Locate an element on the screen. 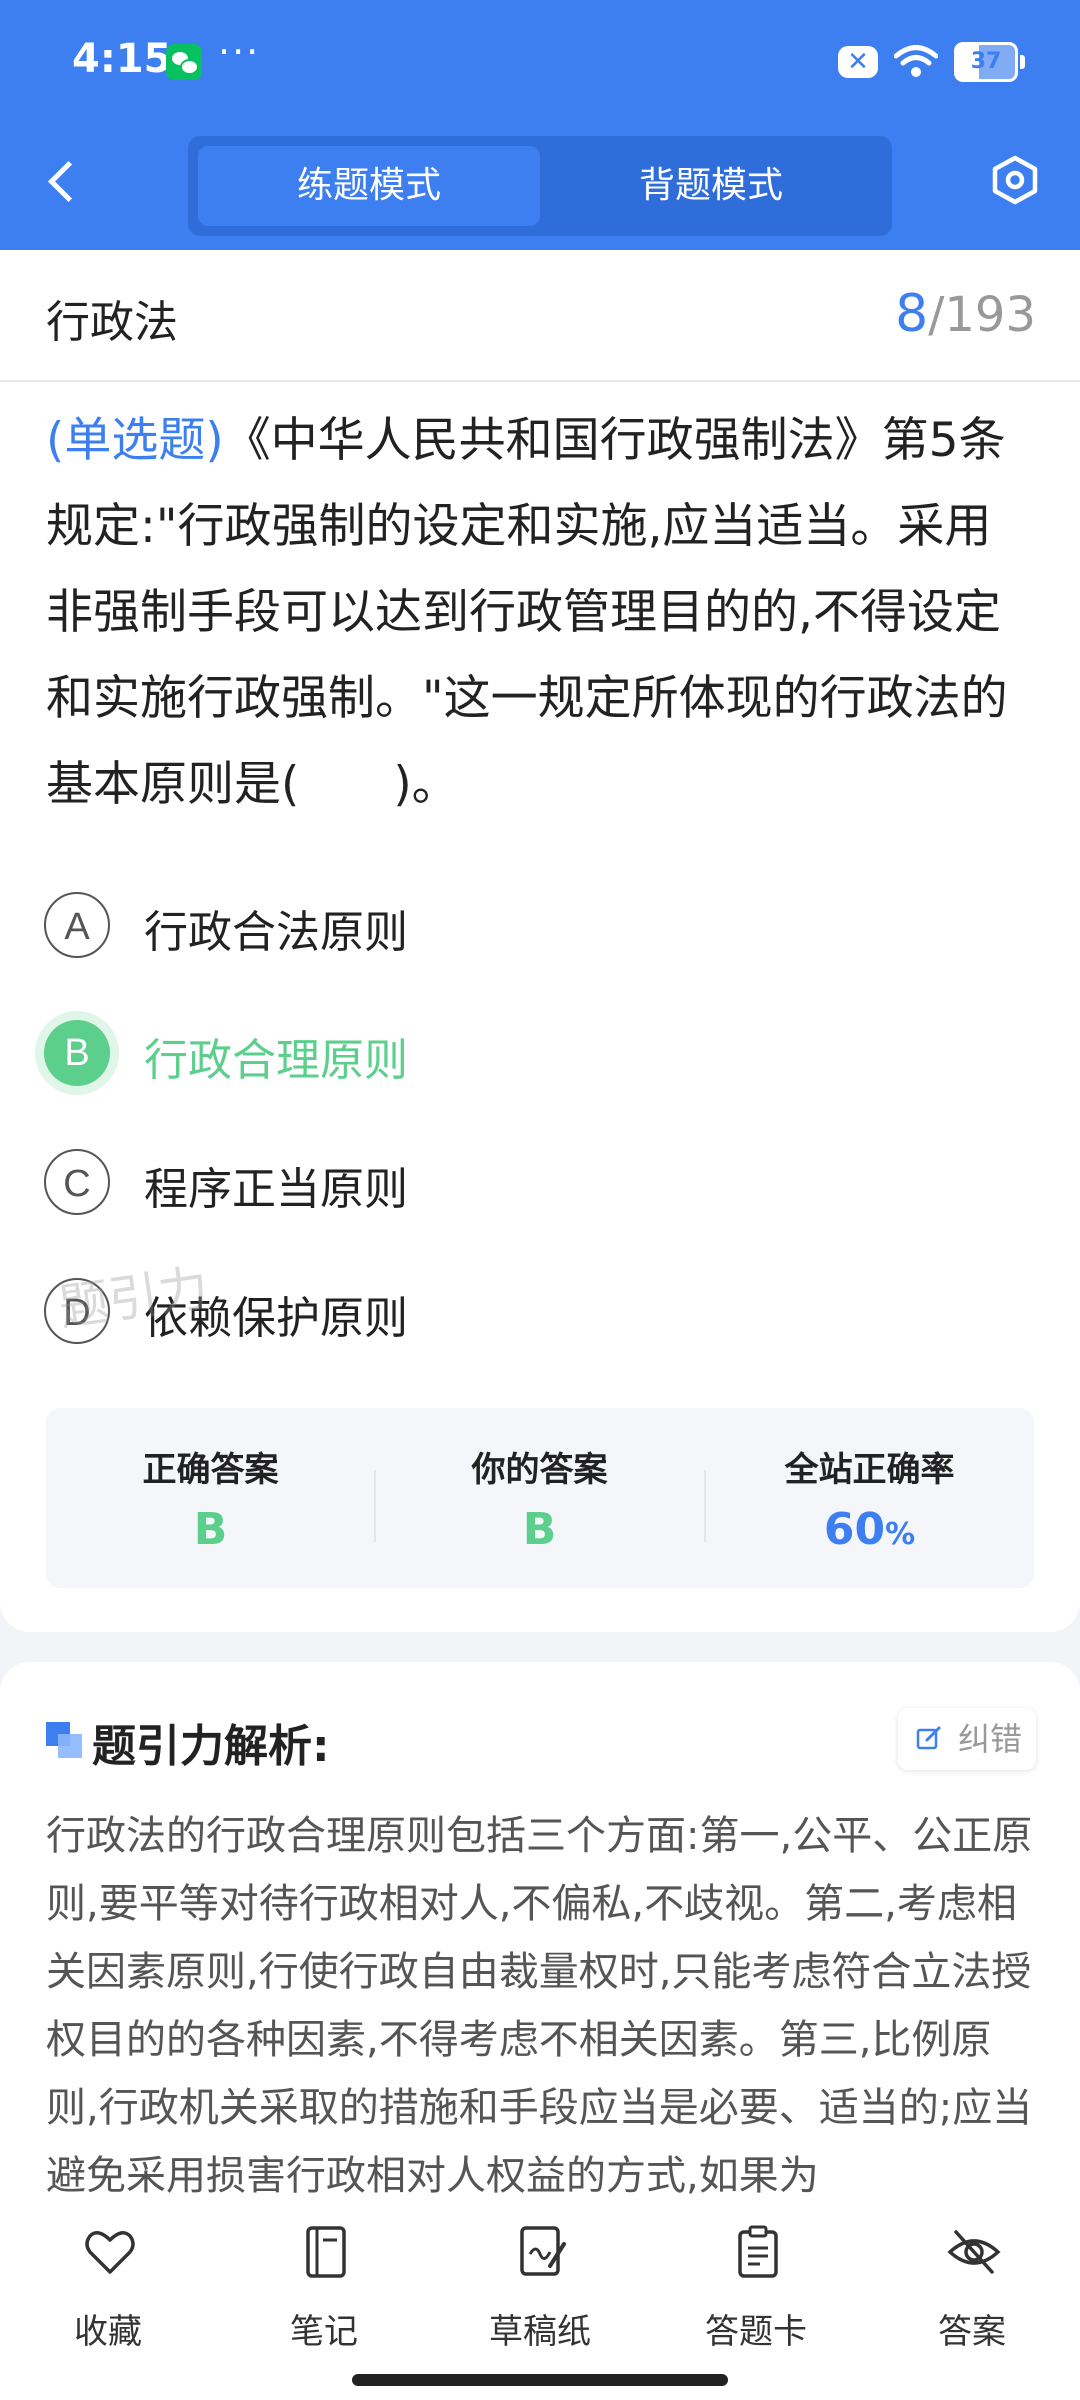 The height and width of the screenshot is (2400, 1080). correct-answer: 正确答案 B is located at coordinates (210, 1498).